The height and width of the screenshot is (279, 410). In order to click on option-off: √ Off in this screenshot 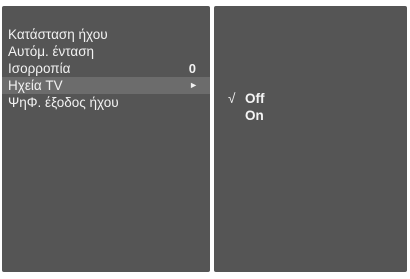, I will do `click(310, 98)`.